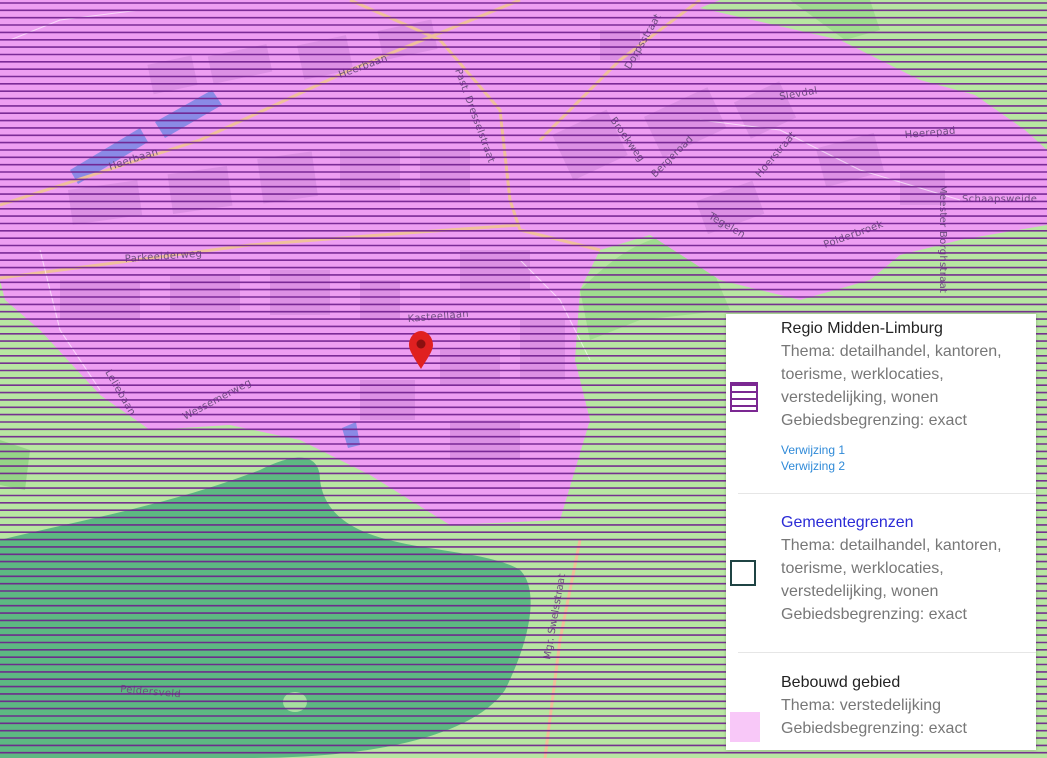 This screenshot has height=758, width=1047. I want to click on legend-item-title: Regio Midden-Limburg, so click(862, 328).